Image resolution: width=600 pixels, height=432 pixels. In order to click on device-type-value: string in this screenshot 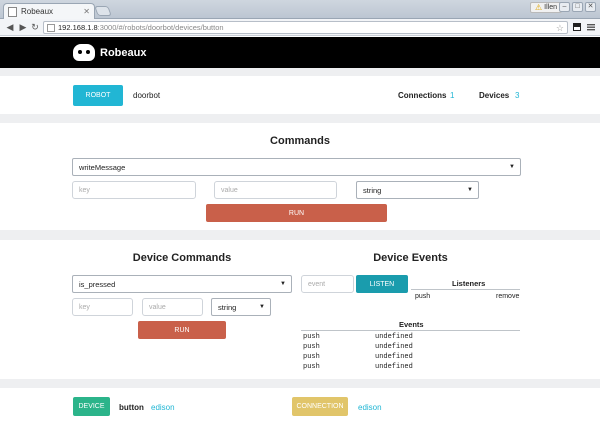, I will do `click(227, 307)`.